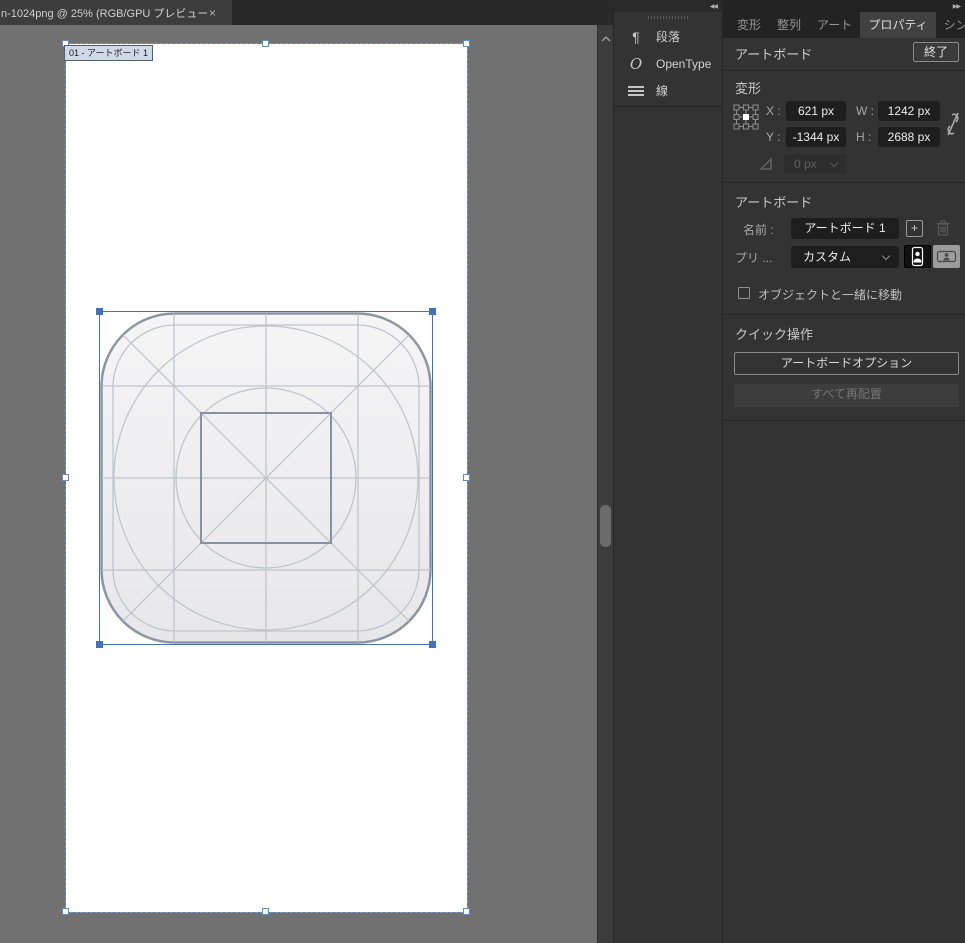 Image resolution: width=965 pixels, height=943 pixels. Describe the element at coordinates (846, 395) in the screenshot. I see `rearrange-all-button: すべて再配置` at that location.